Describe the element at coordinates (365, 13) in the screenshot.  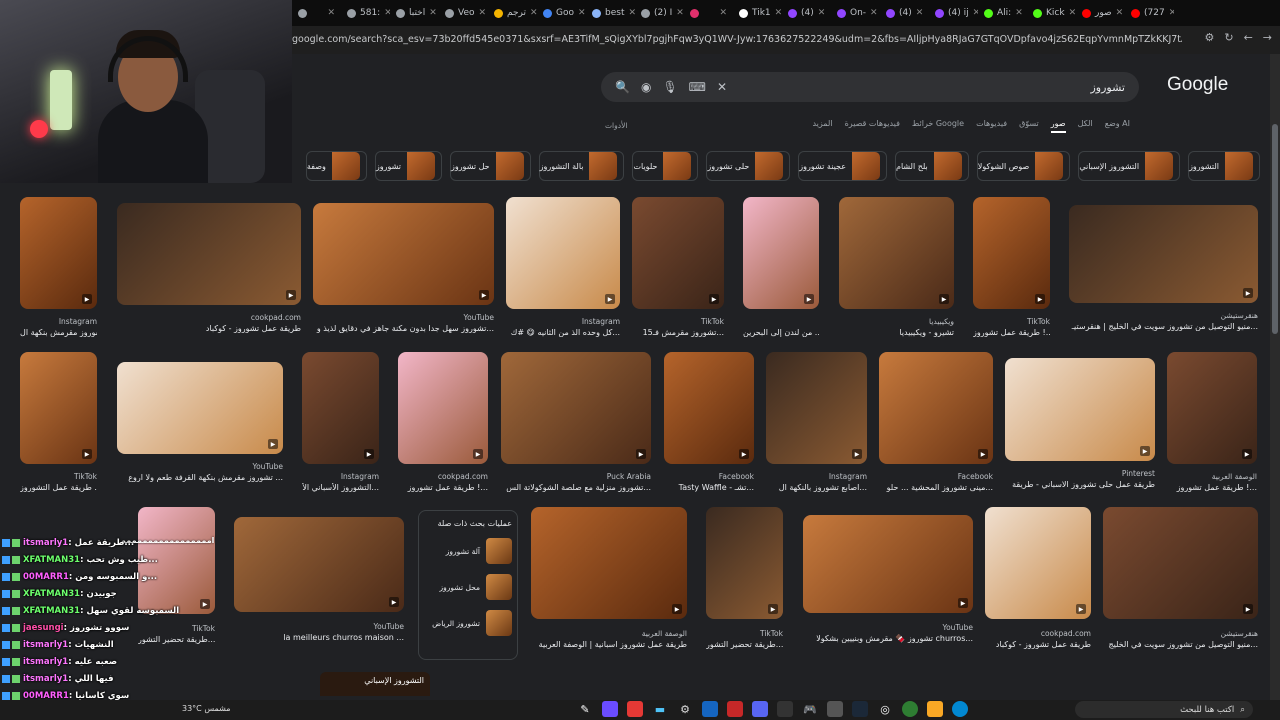
I see `browser-tab: 581: ✕` at that location.